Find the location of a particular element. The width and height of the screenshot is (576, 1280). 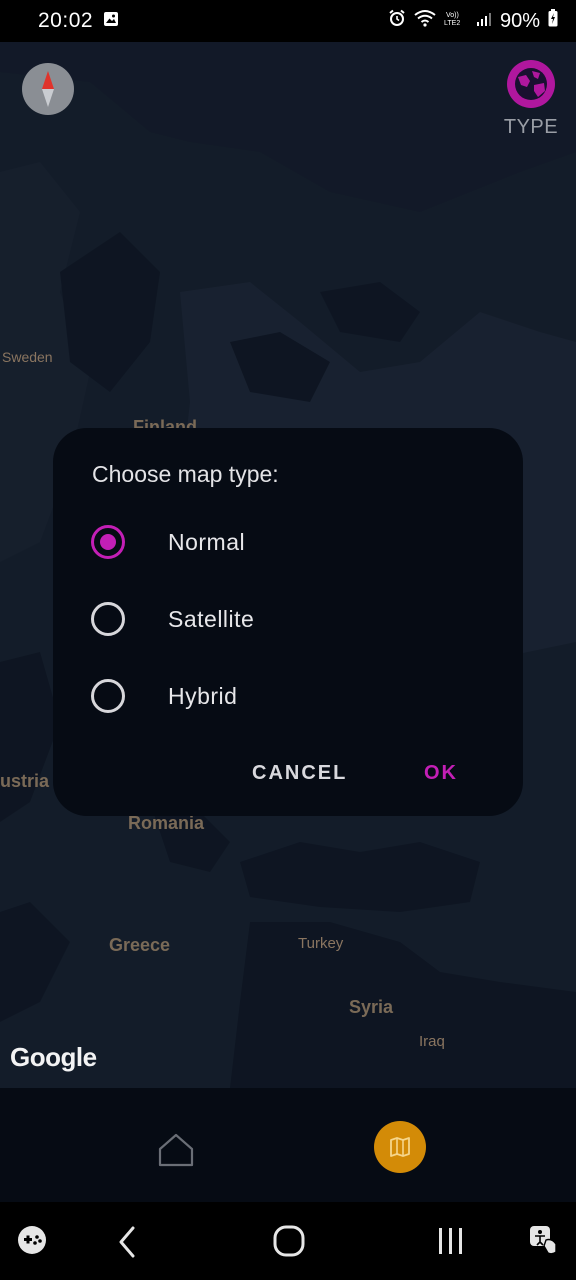

svg-text: LTE2 is located at coordinates (452, 23).